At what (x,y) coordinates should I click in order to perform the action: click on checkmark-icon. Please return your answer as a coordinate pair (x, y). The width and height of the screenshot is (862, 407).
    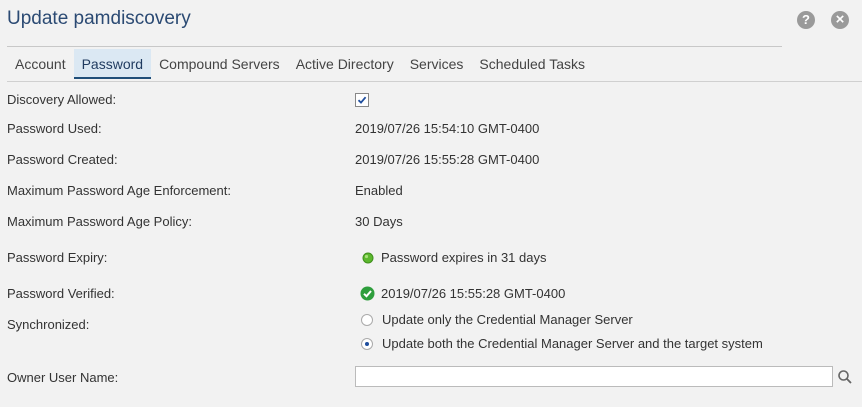
    Looking at the image, I should click on (362, 100).